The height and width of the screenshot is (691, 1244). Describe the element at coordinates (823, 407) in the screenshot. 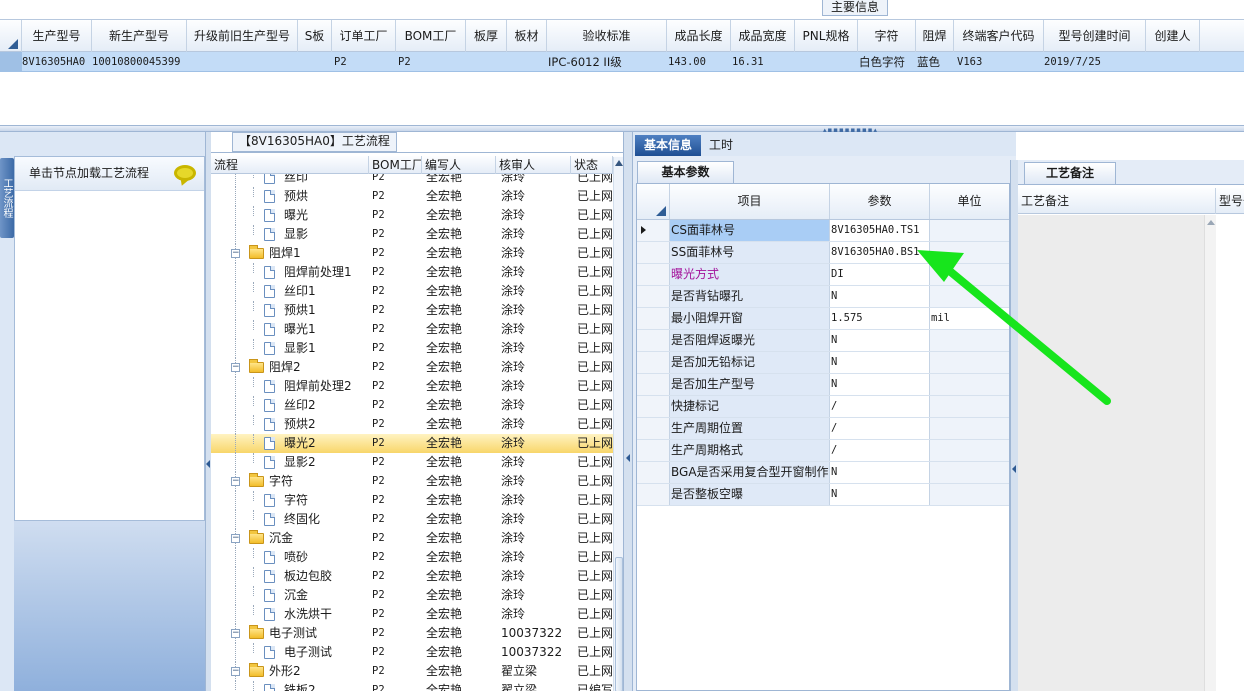

I see `param-row: 快捷标记 /` at that location.